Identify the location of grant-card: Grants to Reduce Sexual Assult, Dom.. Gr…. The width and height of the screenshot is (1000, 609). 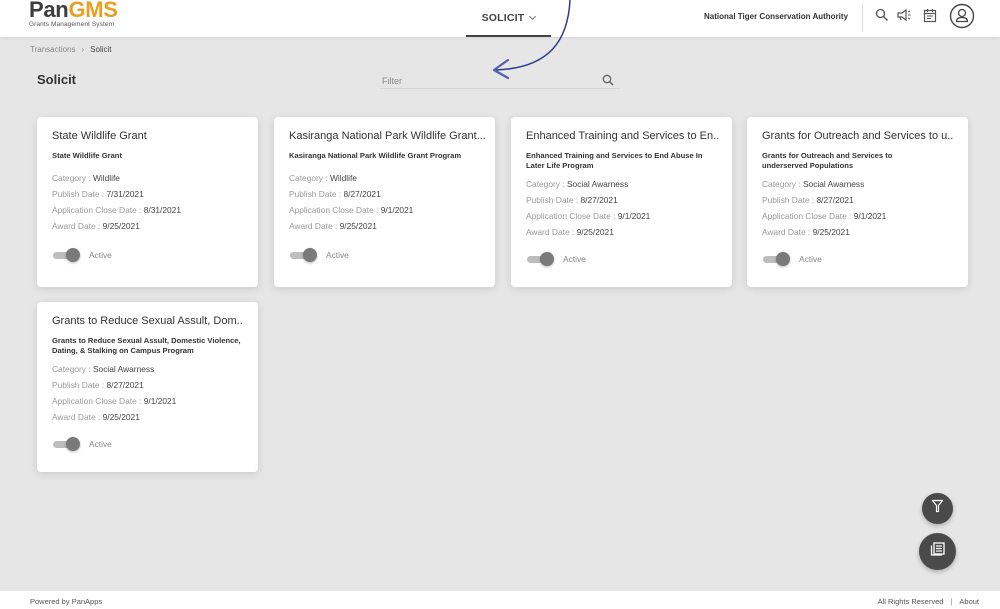
(147, 387).